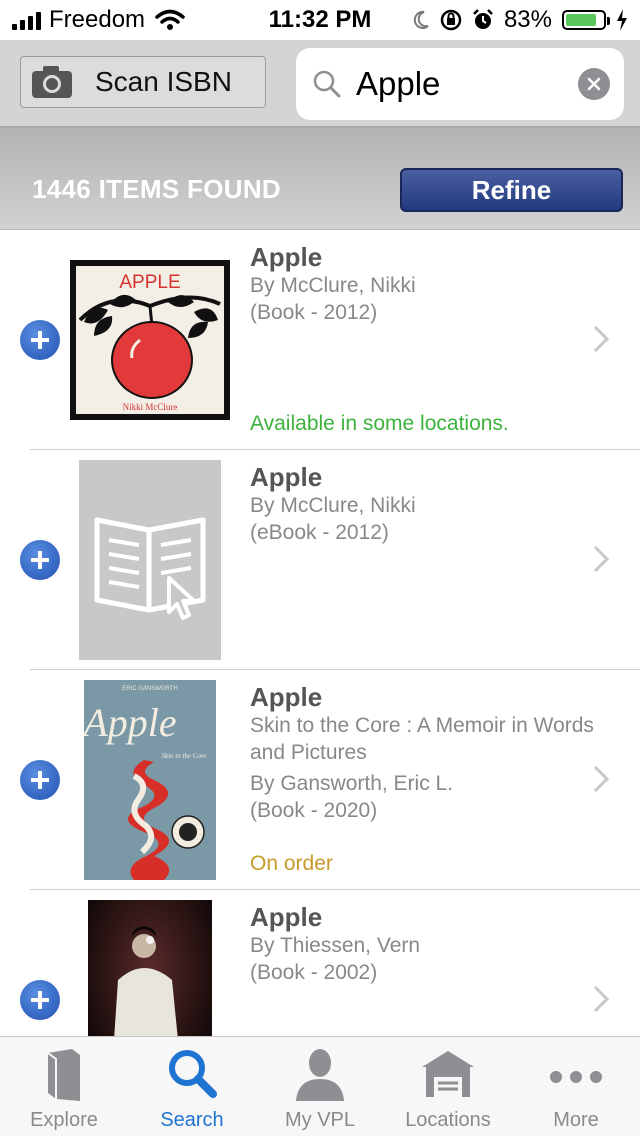 This screenshot has height=1137, width=640. What do you see at coordinates (320, 20) in the screenshot?
I see `status-bar: Freedom 11:32 PM 83%` at bounding box center [320, 20].